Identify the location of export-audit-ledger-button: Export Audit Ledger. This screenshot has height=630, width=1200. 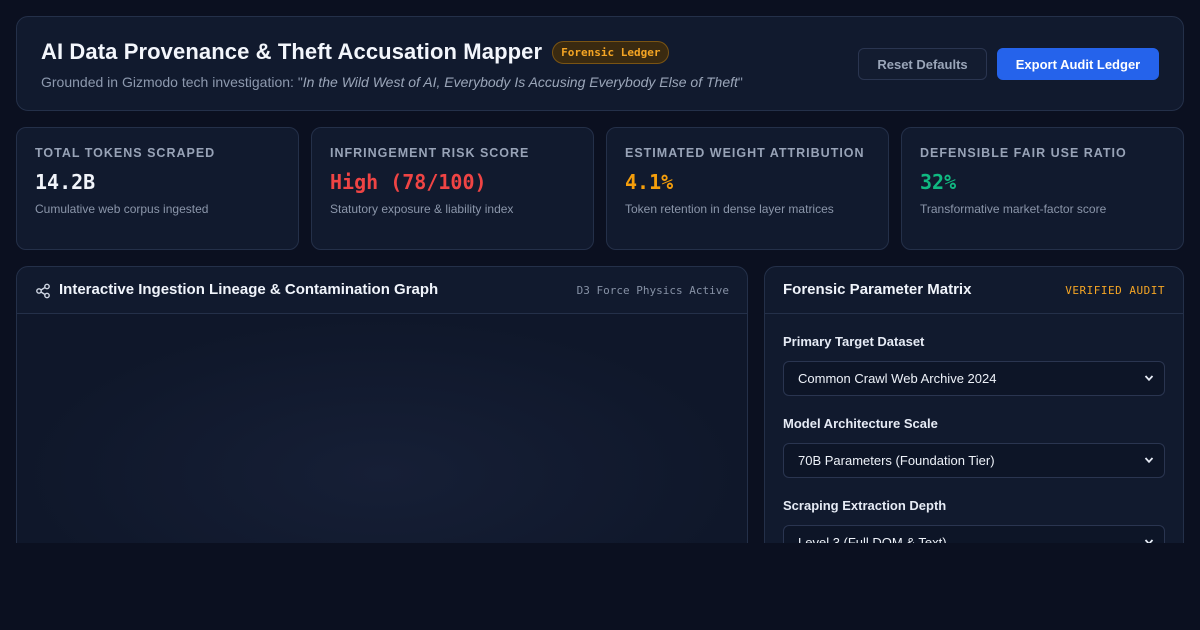
(1078, 64).